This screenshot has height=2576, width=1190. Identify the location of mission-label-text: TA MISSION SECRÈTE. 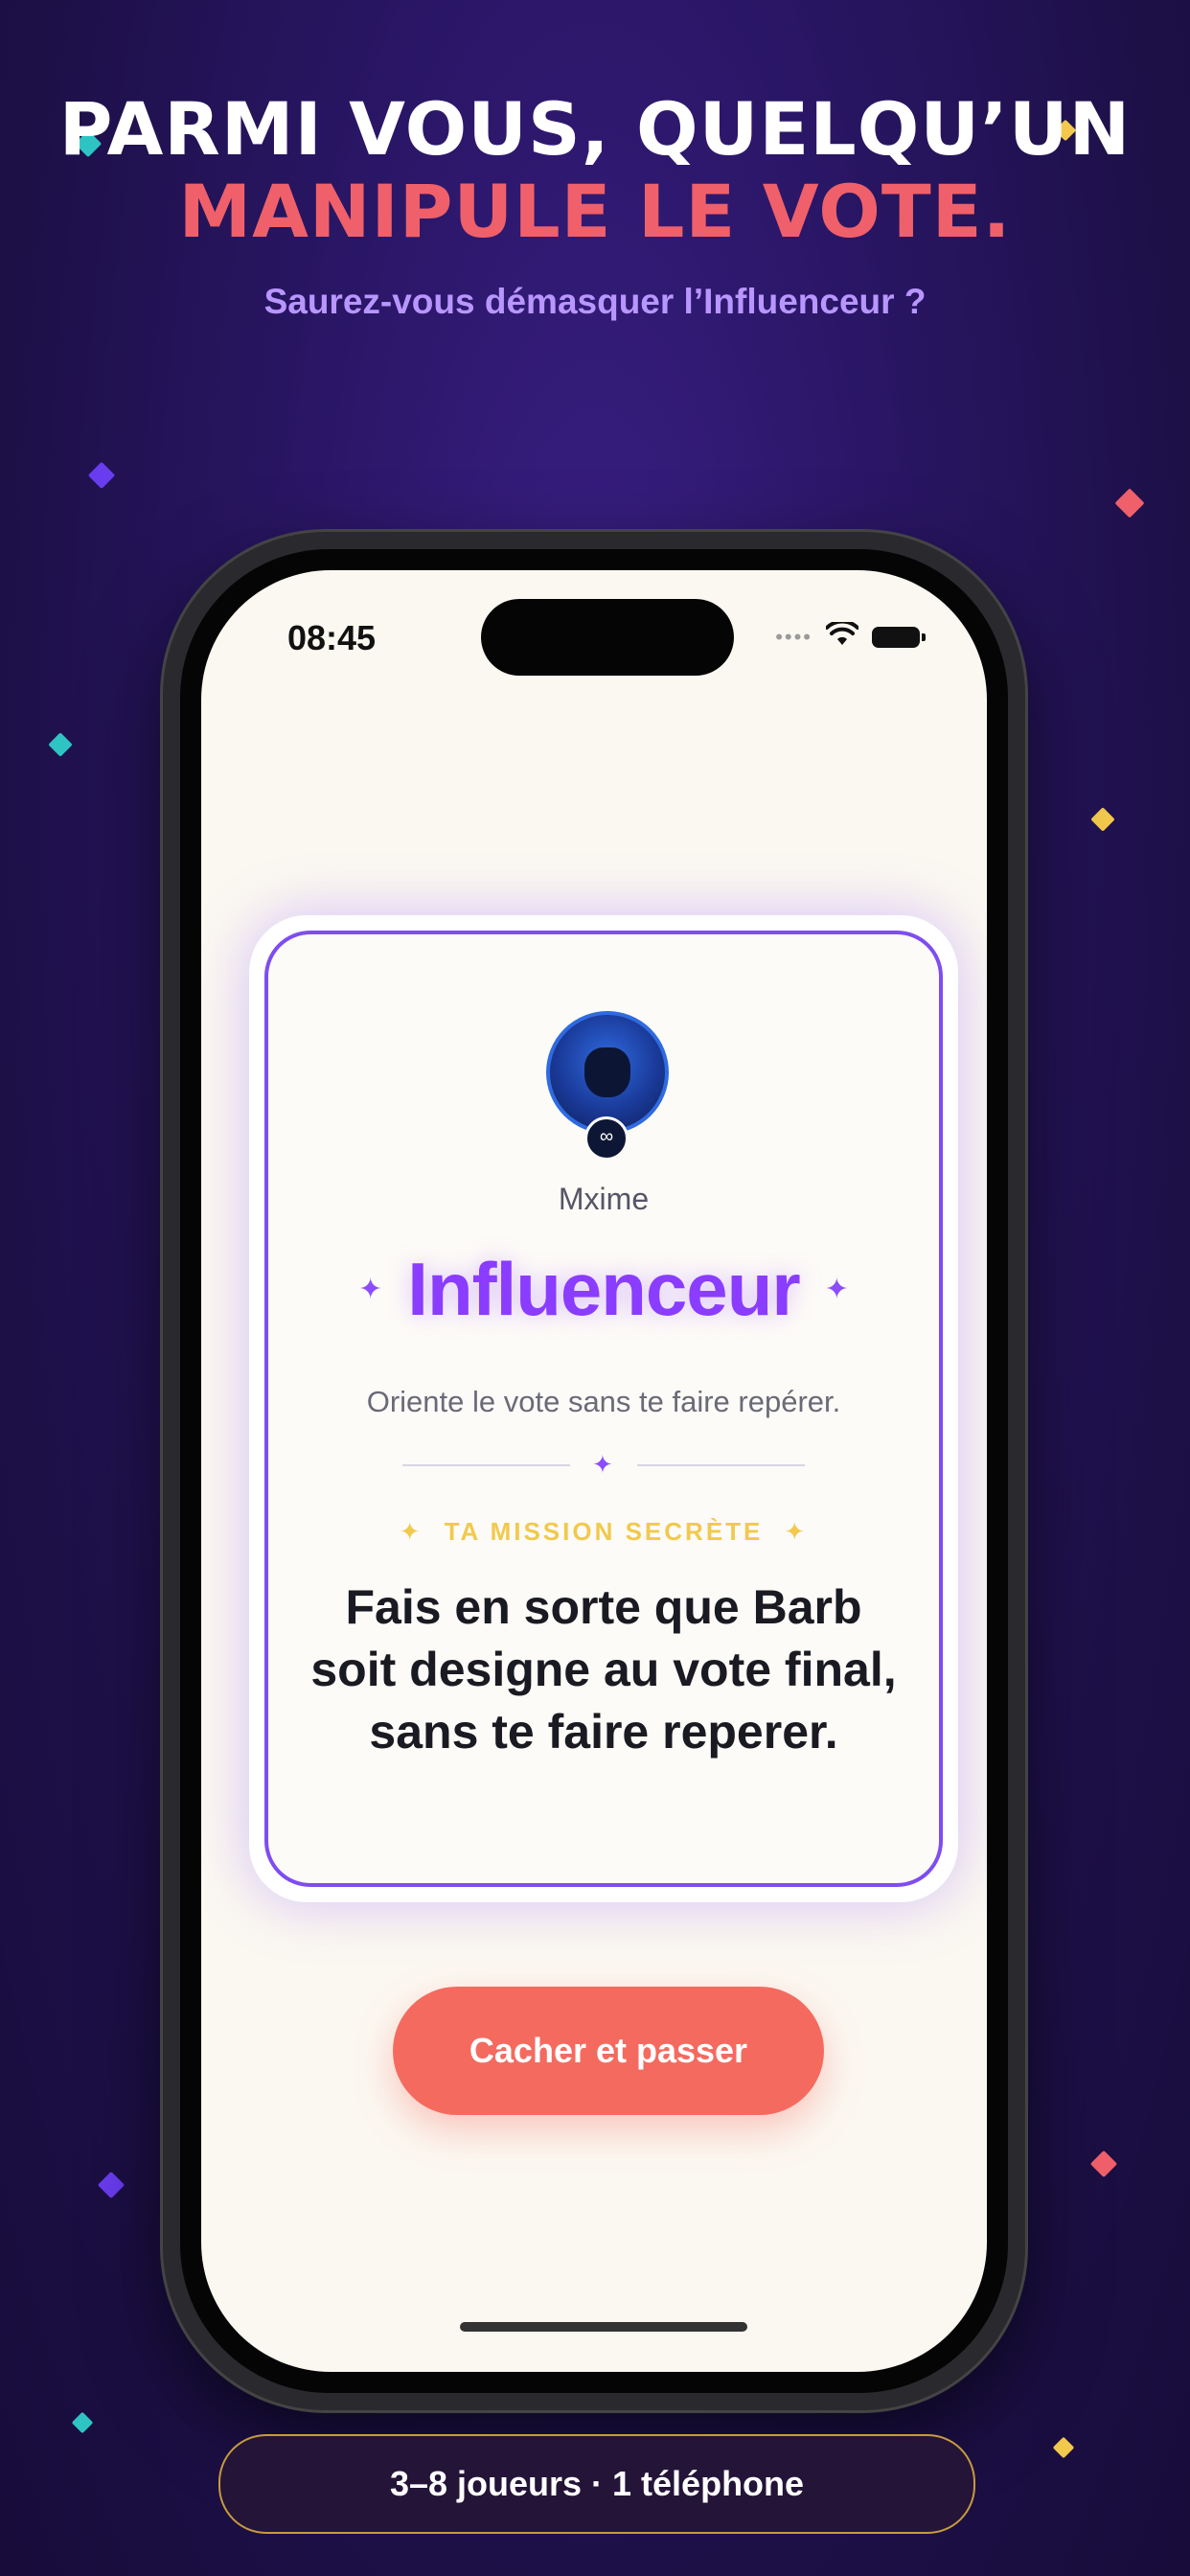
(604, 1531).